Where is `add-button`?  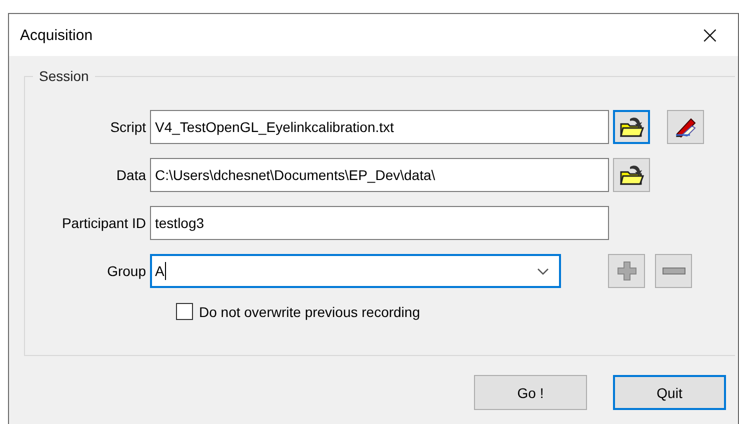
add-button is located at coordinates (626, 271).